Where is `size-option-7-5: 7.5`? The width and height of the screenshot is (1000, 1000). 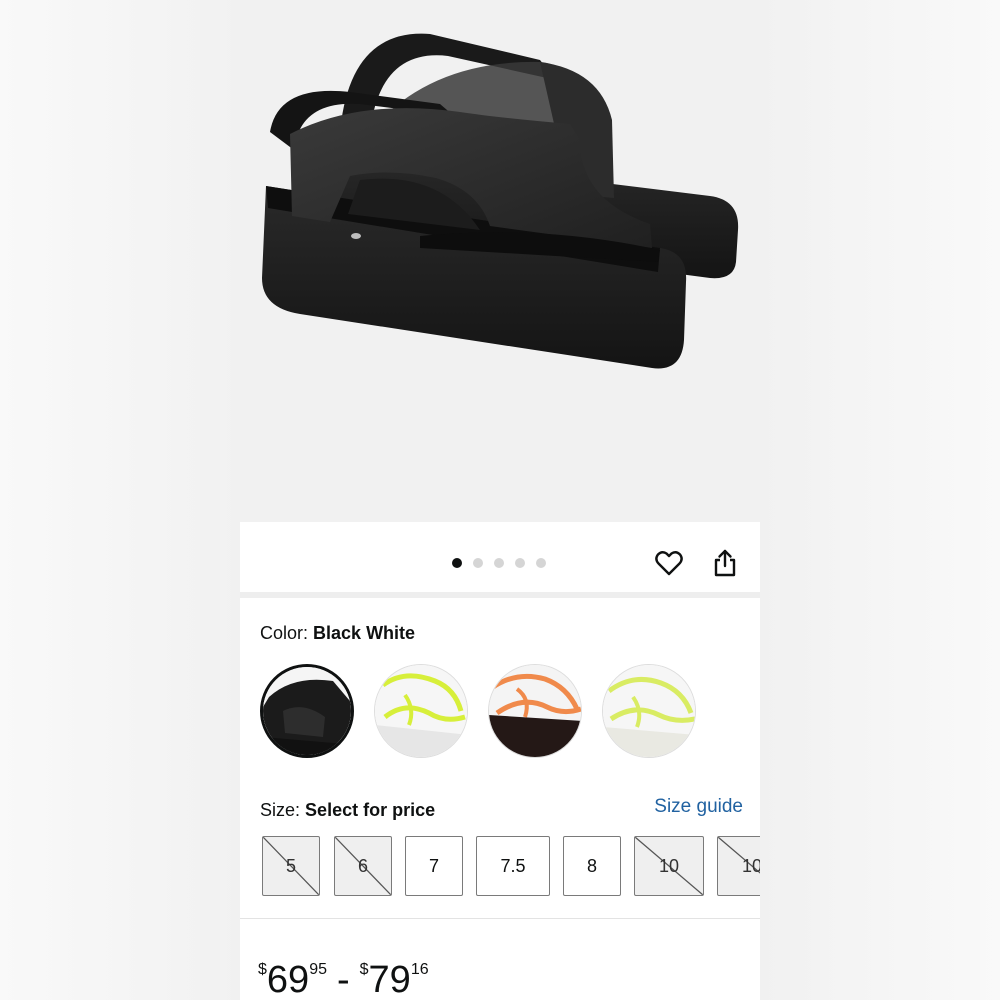 size-option-7-5: 7.5 is located at coordinates (513, 866).